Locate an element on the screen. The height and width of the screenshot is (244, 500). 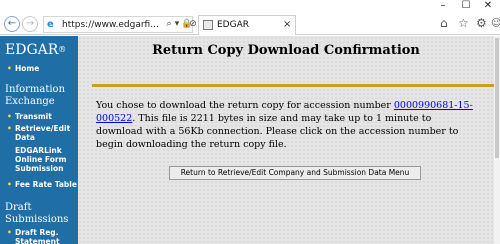
sidebar-item-transmit: • Transmit is located at coordinates (42, 116).